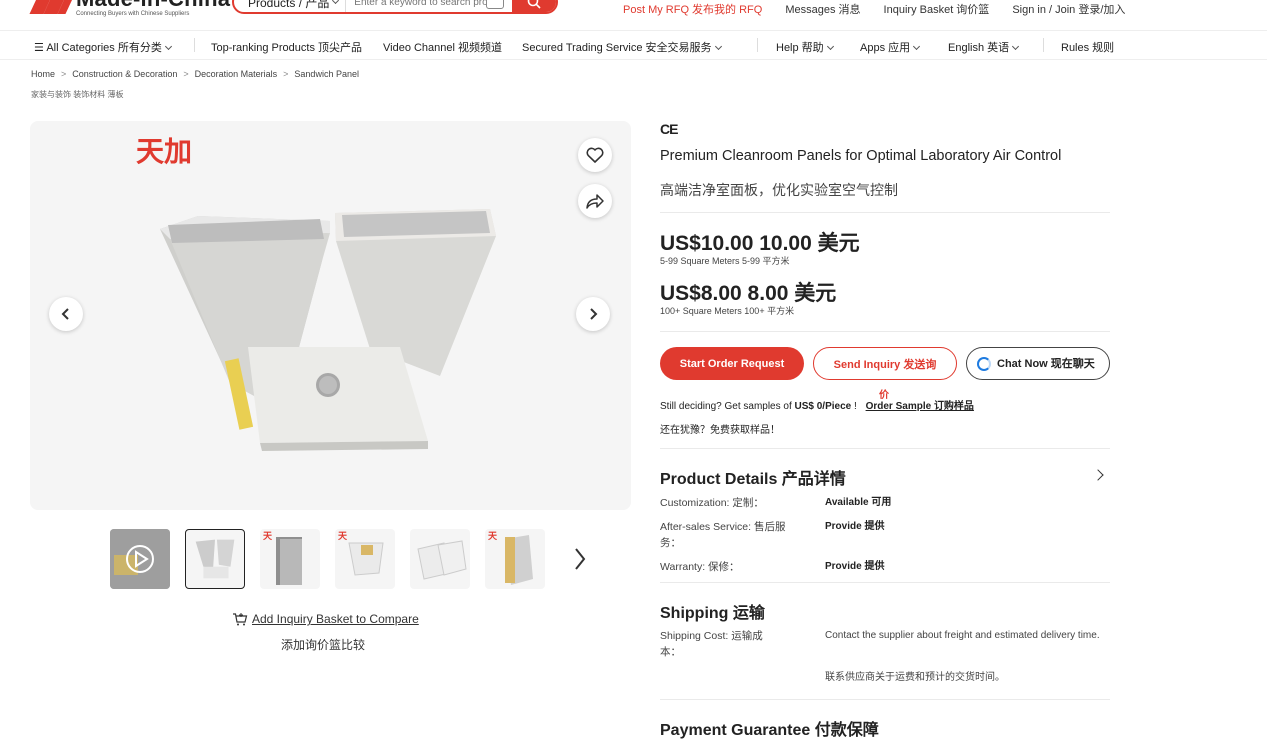  I want to click on inquiry-basket-link: Inquiry Basket 询价篮, so click(937, 9).